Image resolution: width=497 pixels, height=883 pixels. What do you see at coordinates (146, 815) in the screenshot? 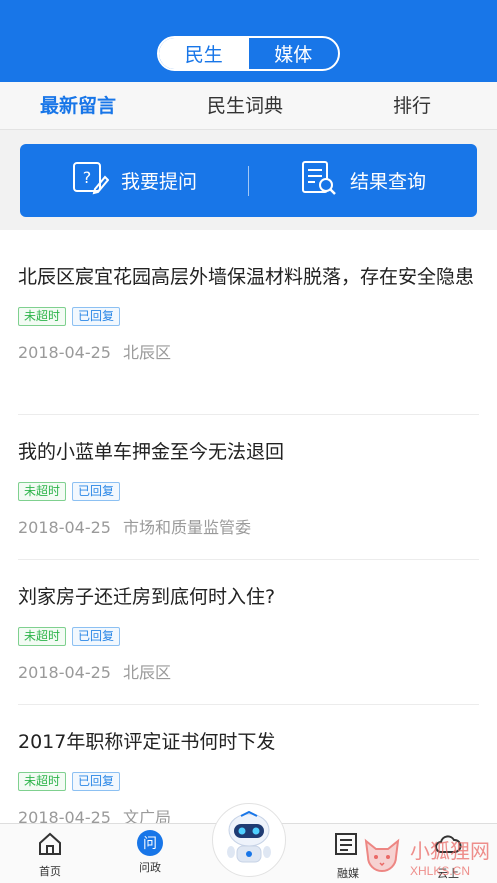
I see `message-department: 文广局` at bounding box center [146, 815].